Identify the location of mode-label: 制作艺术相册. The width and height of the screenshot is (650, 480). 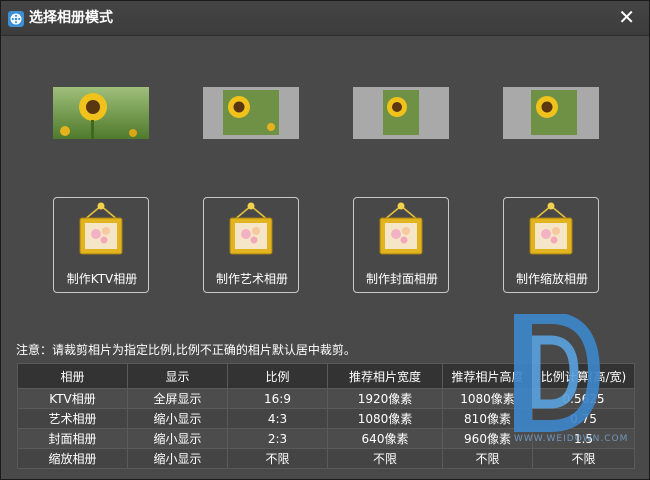
(251, 279).